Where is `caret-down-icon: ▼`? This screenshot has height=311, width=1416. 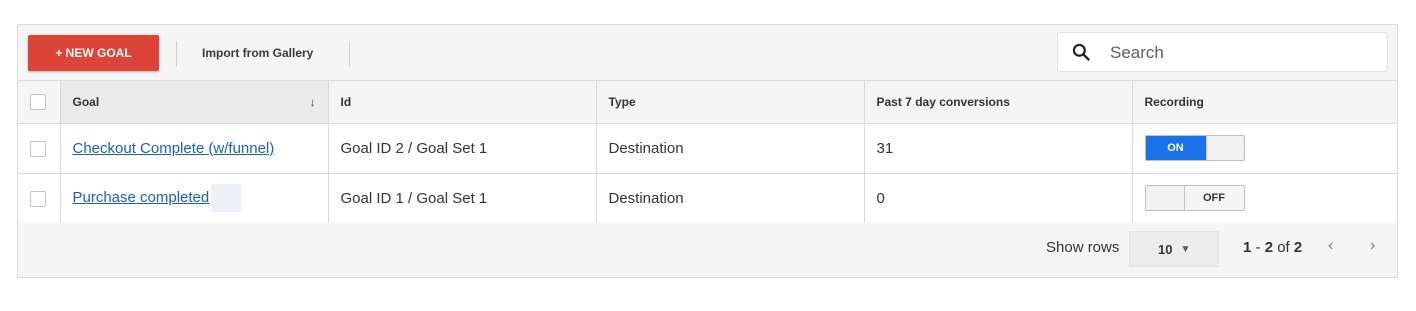
caret-down-icon: ▼ is located at coordinates (1185, 249).